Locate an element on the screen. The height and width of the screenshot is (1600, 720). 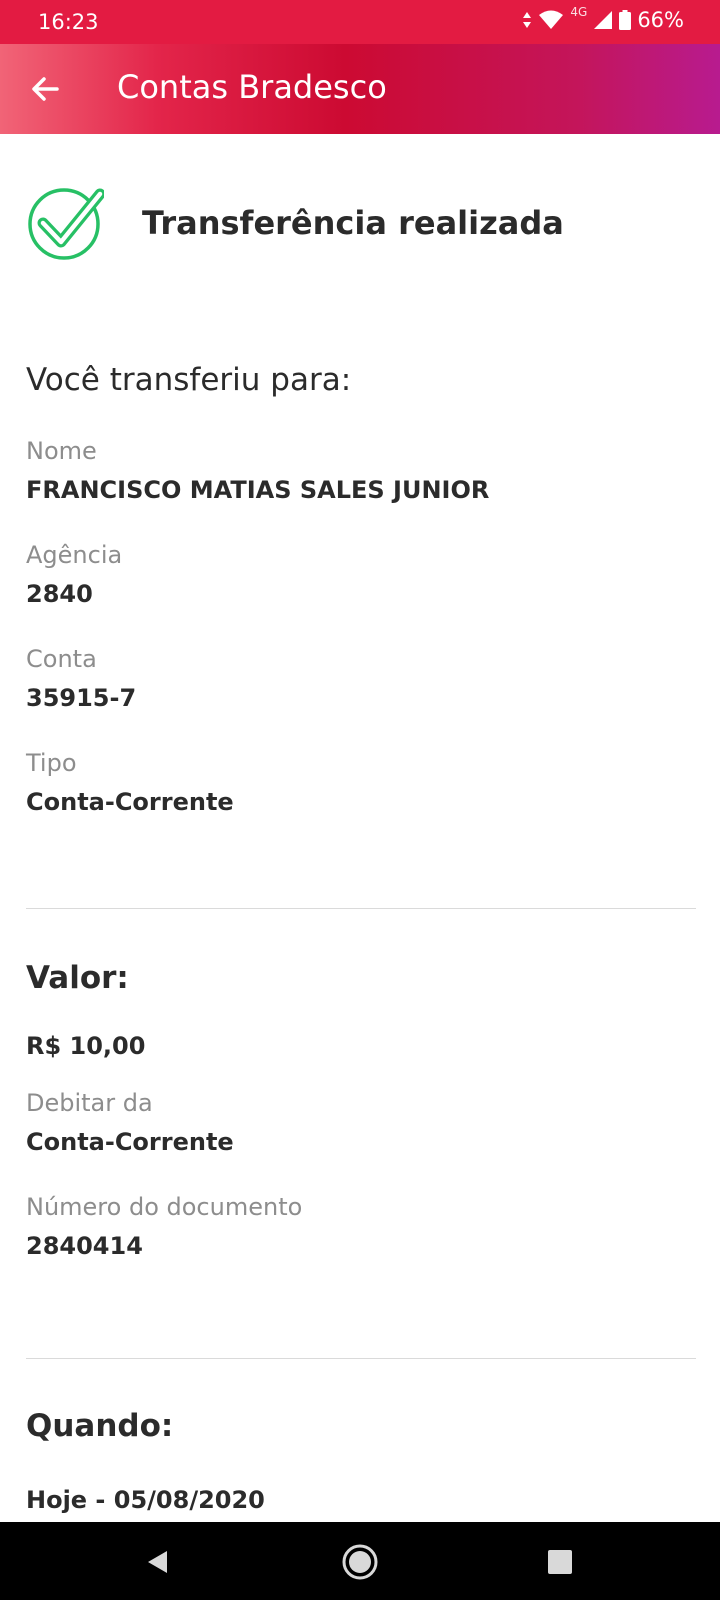
field-numero-documento: Número do documento 2840414 is located at coordinates (361, 1227).